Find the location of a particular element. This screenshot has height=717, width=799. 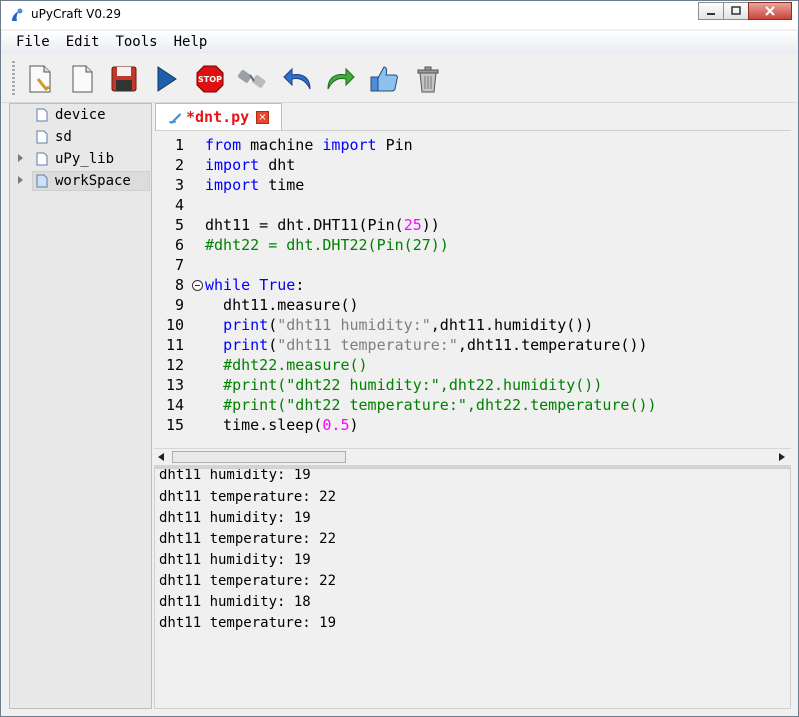

save-button is located at coordinates (124, 79).